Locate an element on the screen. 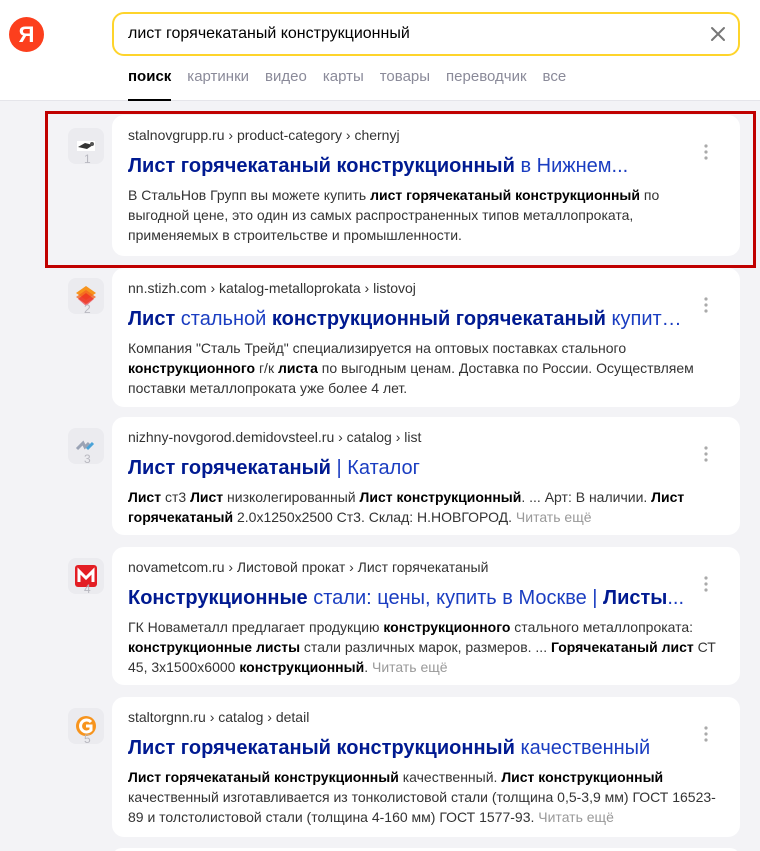  yandex-logo: Я is located at coordinates (26, 34).